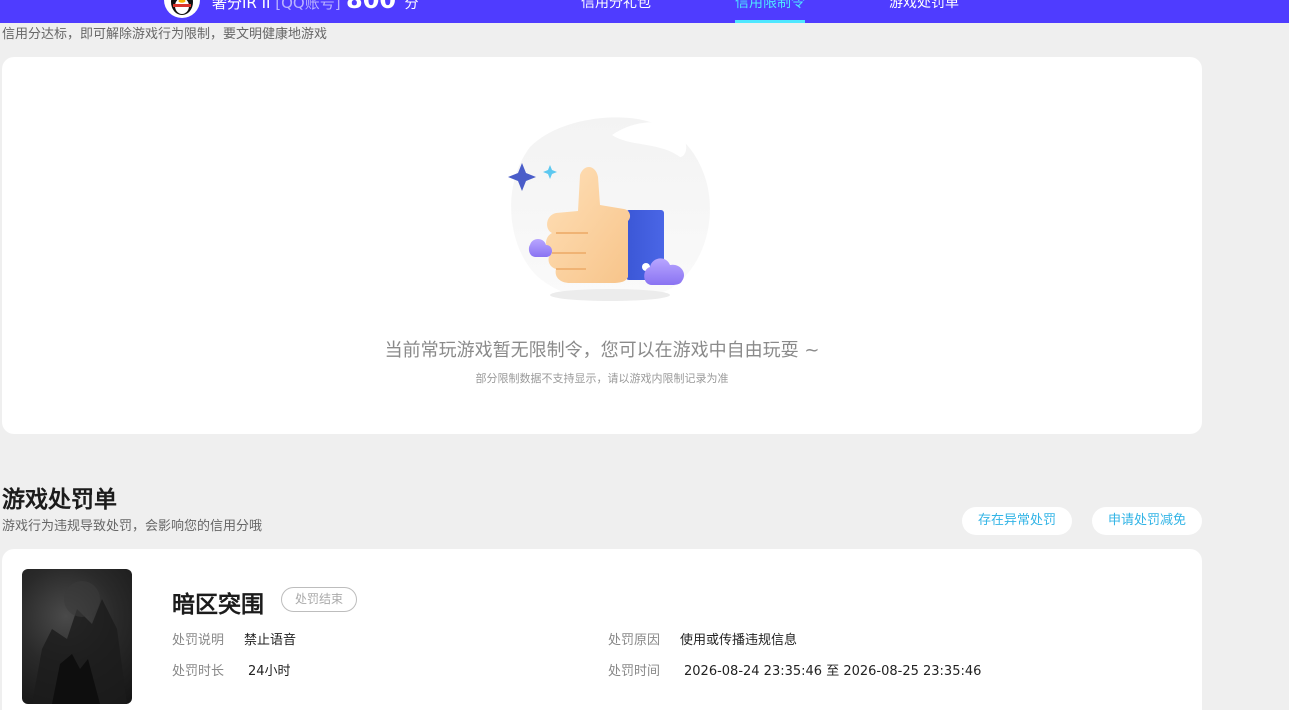  What do you see at coordinates (241, 6) in the screenshot?
I see `user-name-text: 奢分IR II` at bounding box center [241, 6].